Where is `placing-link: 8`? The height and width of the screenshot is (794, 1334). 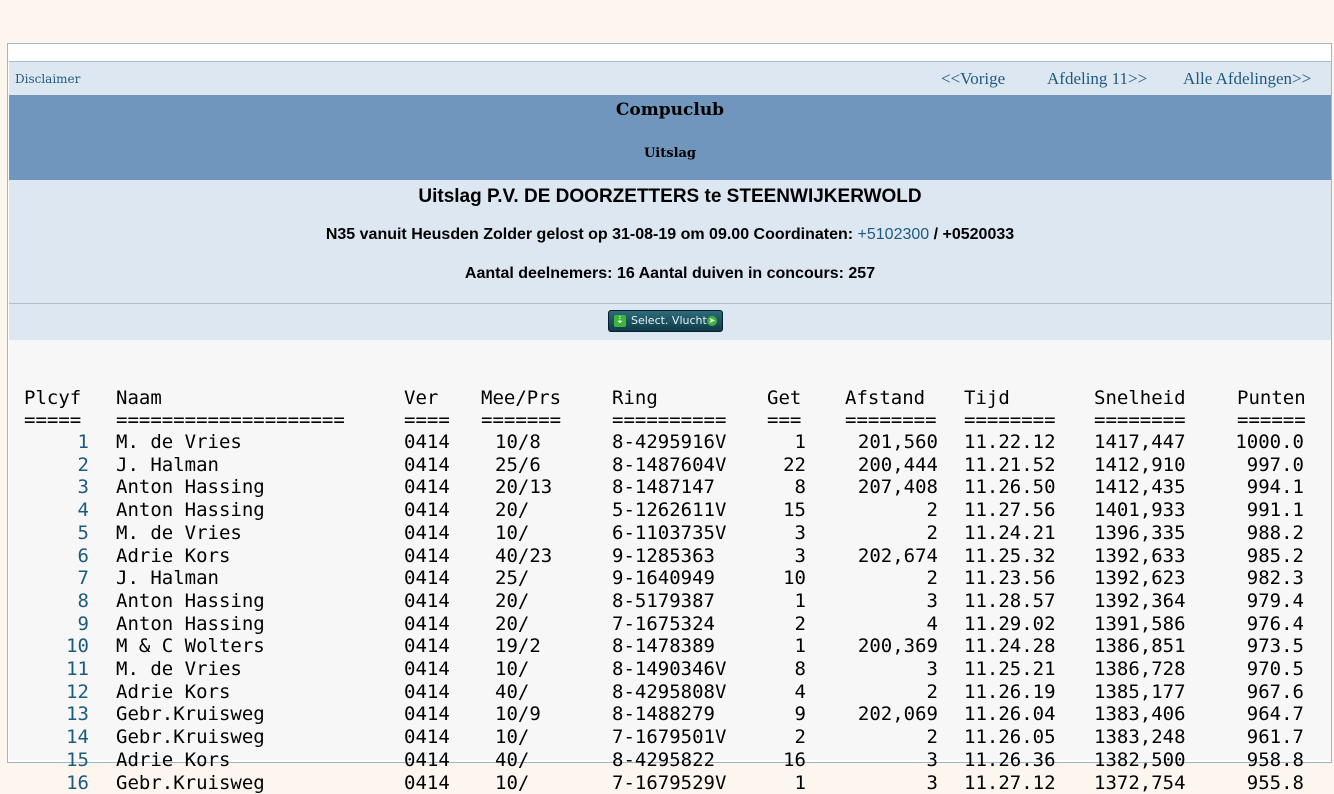
placing-link: 8 is located at coordinates (56, 601).